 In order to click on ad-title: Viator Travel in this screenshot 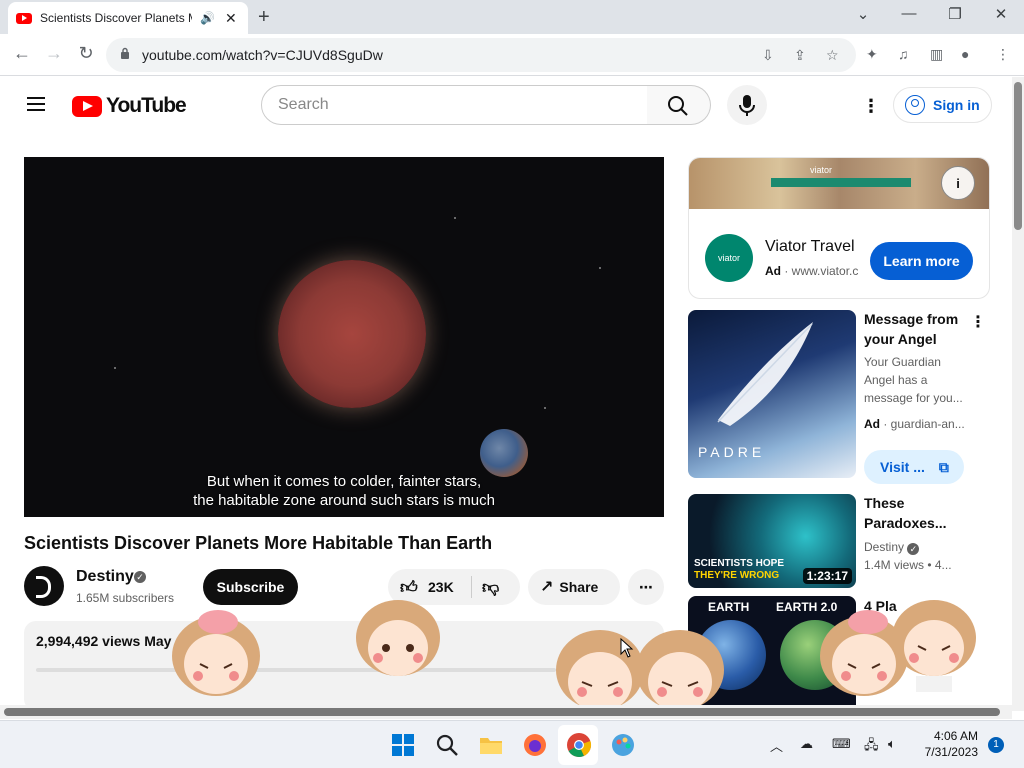, I will do `click(810, 247)`.